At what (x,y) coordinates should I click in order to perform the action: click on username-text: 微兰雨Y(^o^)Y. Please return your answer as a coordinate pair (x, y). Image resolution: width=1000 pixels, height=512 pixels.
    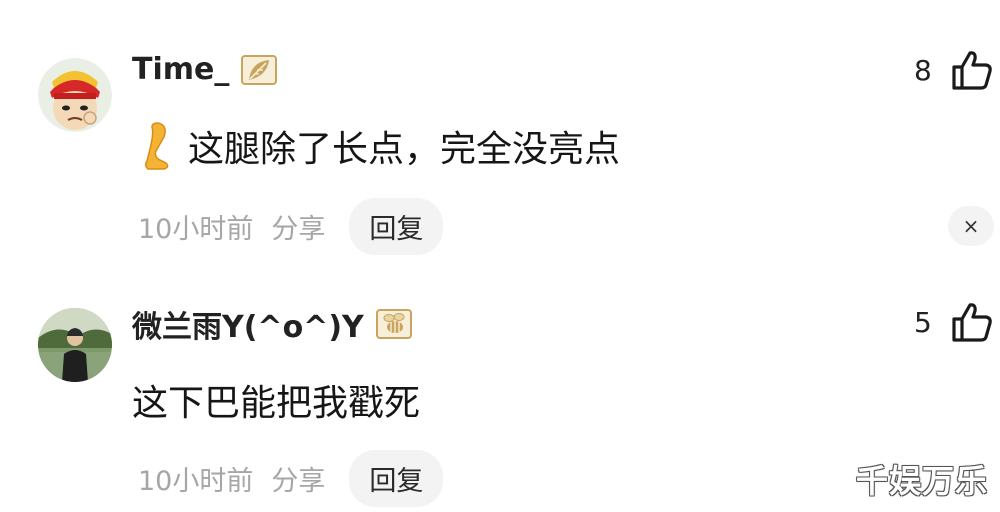
    Looking at the image, I should click on (248, 327).